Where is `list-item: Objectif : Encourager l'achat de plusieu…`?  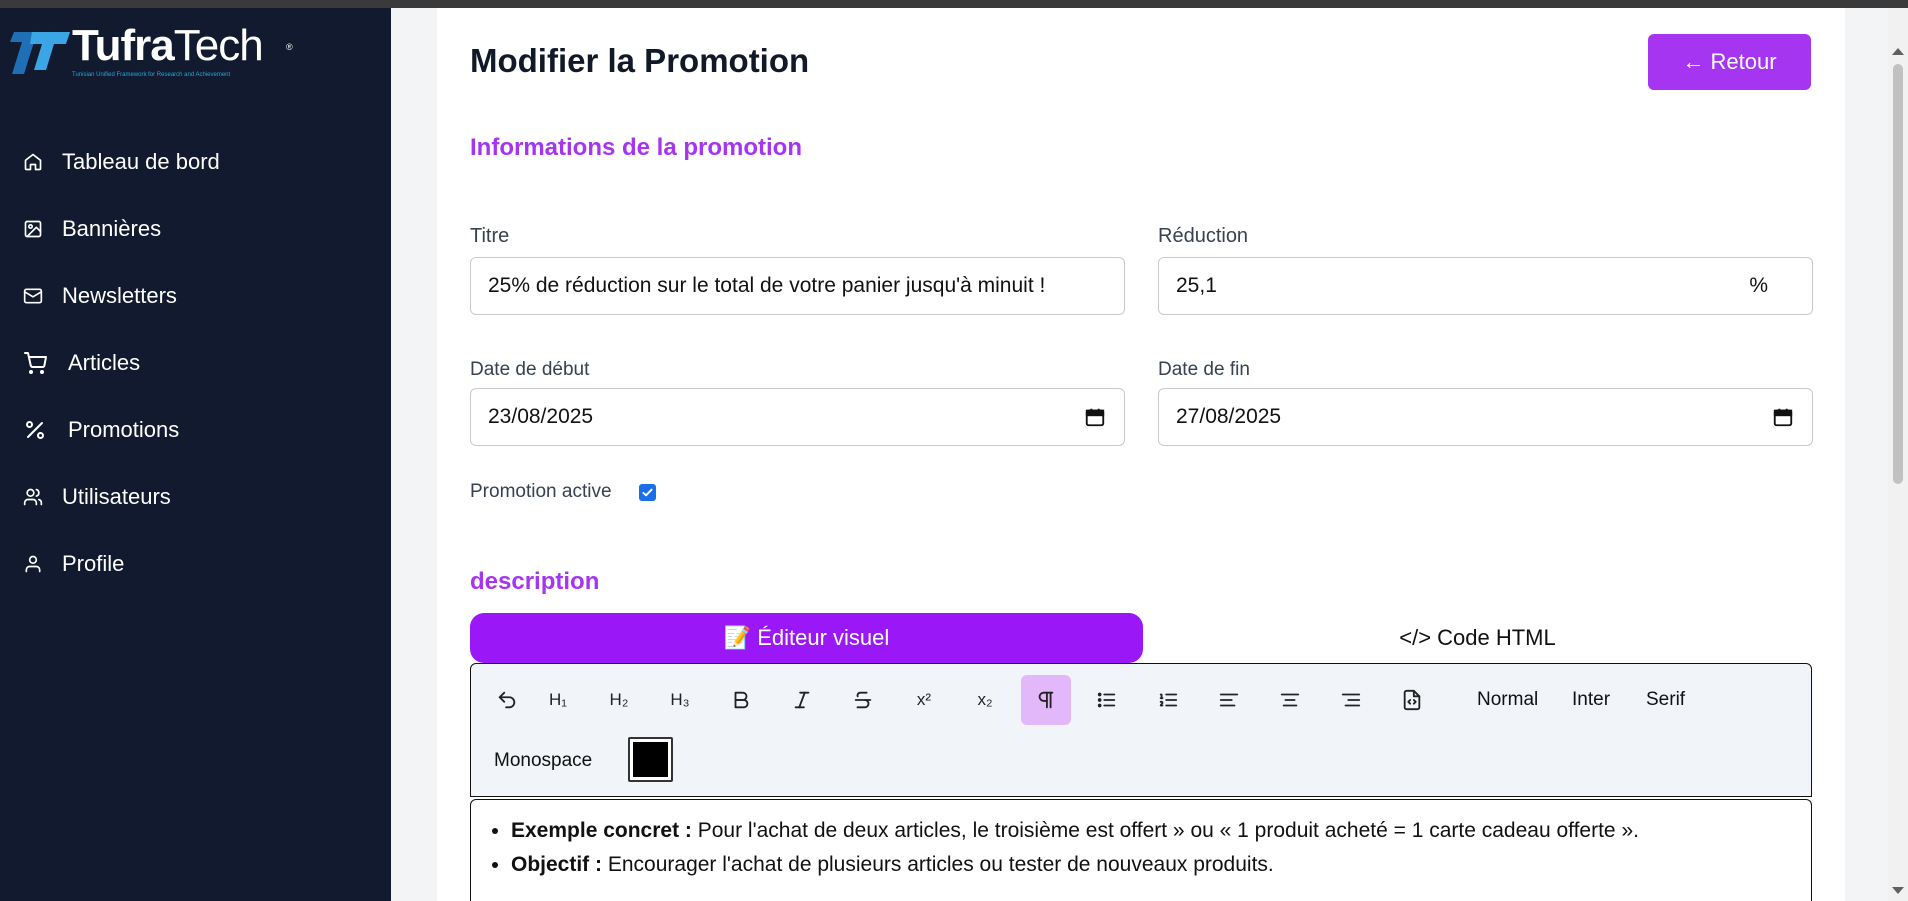 list-item: Objectif : Encourager l'achat de plusieu… is located at coordinates (1075, 865).